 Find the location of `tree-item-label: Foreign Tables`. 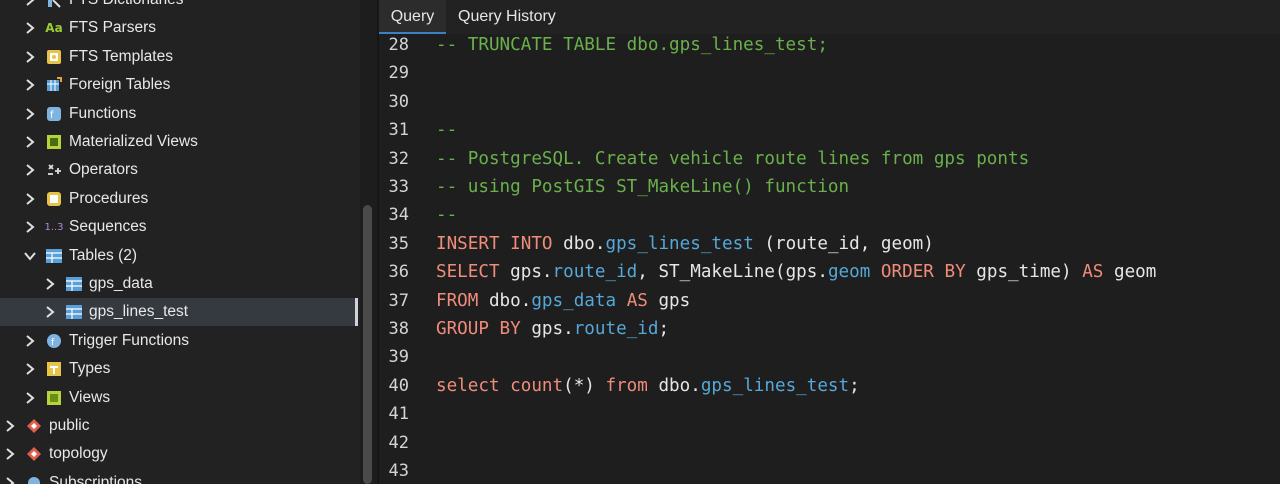

tree-item-label: Foreign Tables is located at coordinates (120, 85).